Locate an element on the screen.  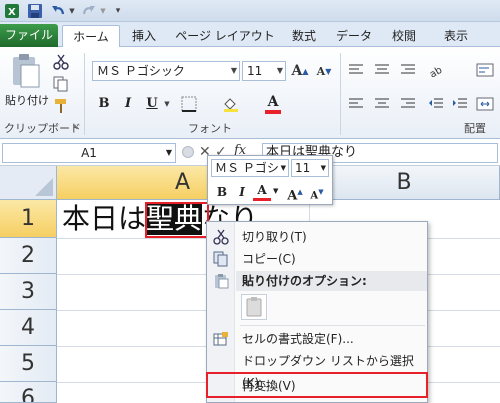
row-header-4: 4 is located at coordinates (28, 328).